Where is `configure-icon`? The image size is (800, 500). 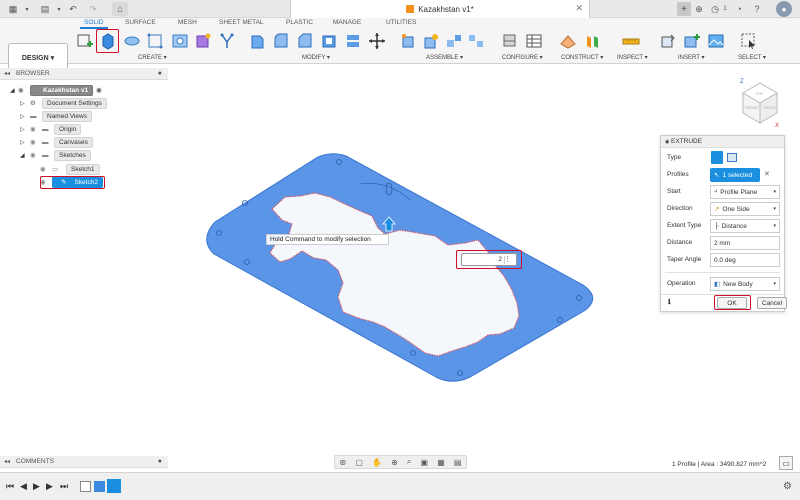
configure-icon is located at coordinates (510, 41).